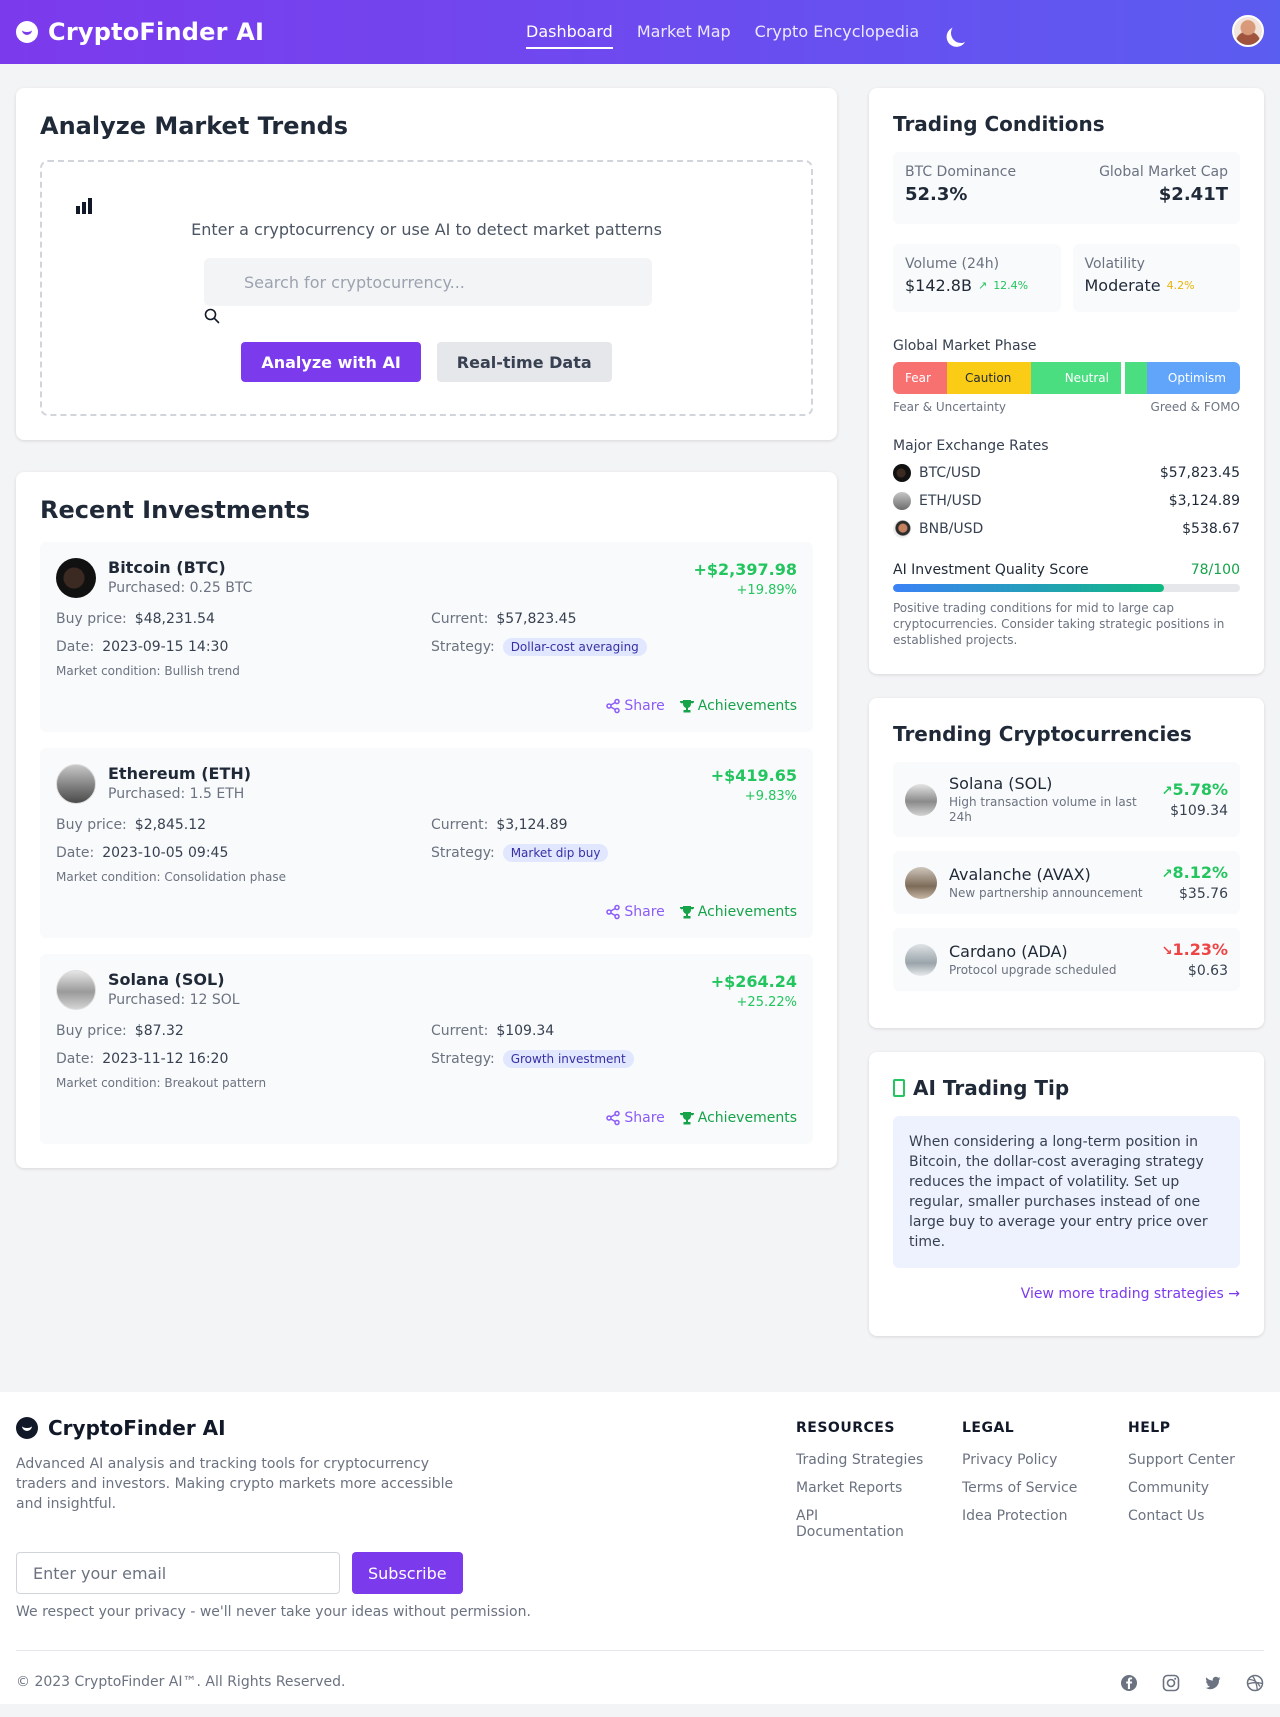 The image size is (1280, 1717). Describe the element at coordinates (766, 1002) in the screenshot. I see `investment-gain-pct: +25.22%` at that location.